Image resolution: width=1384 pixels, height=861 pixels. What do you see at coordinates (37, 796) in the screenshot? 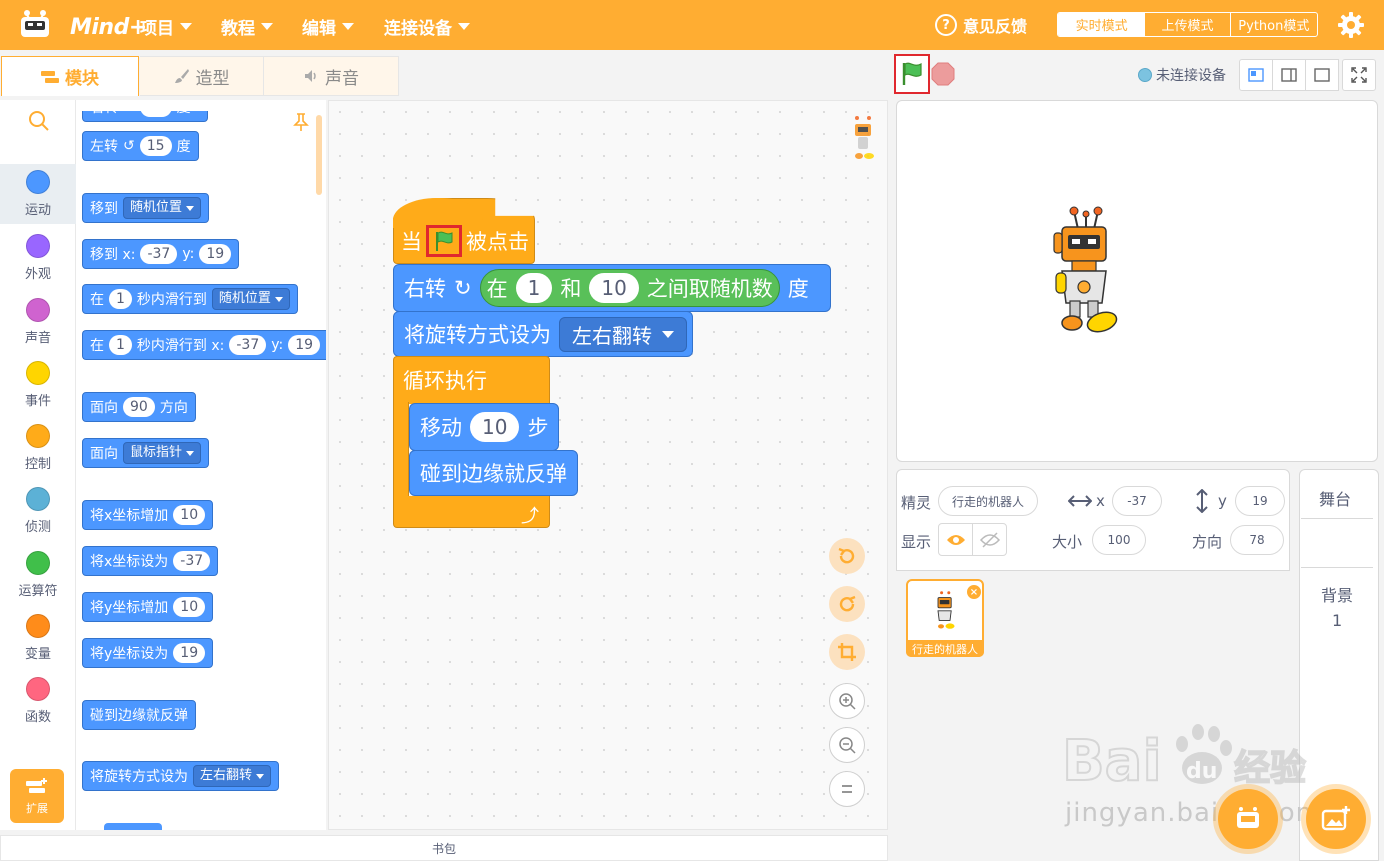
I see `extensions-button: 扩展` at bounding box center [37, 796].